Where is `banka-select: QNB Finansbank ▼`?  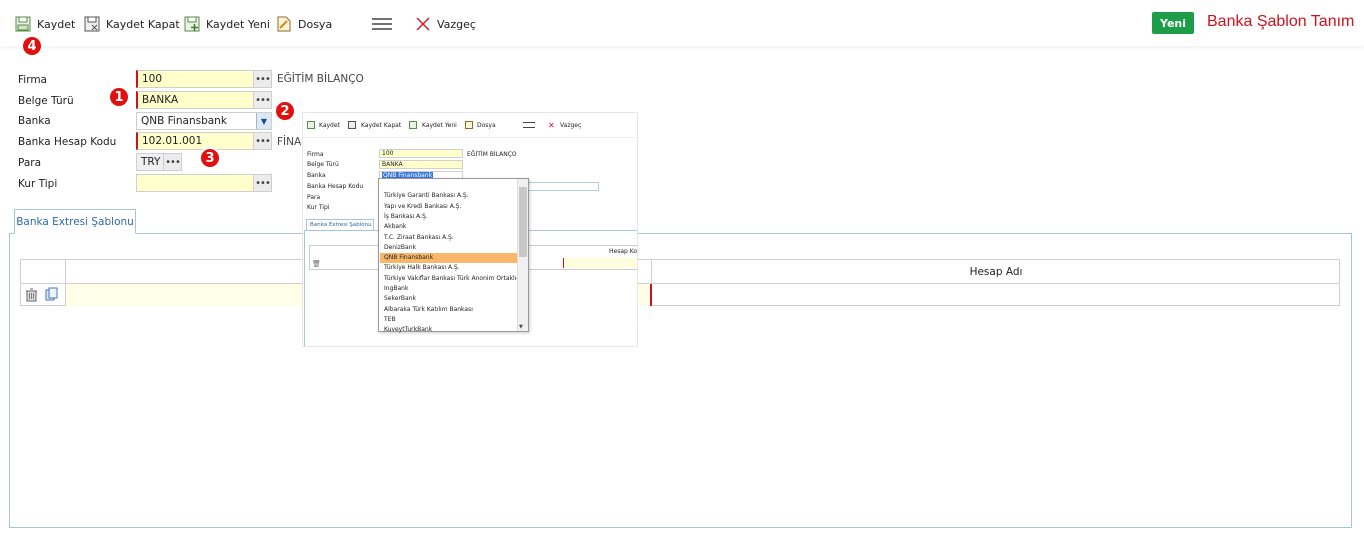 banka-select: QNB Finansbank ▼ is located at coordinates (204, 121).